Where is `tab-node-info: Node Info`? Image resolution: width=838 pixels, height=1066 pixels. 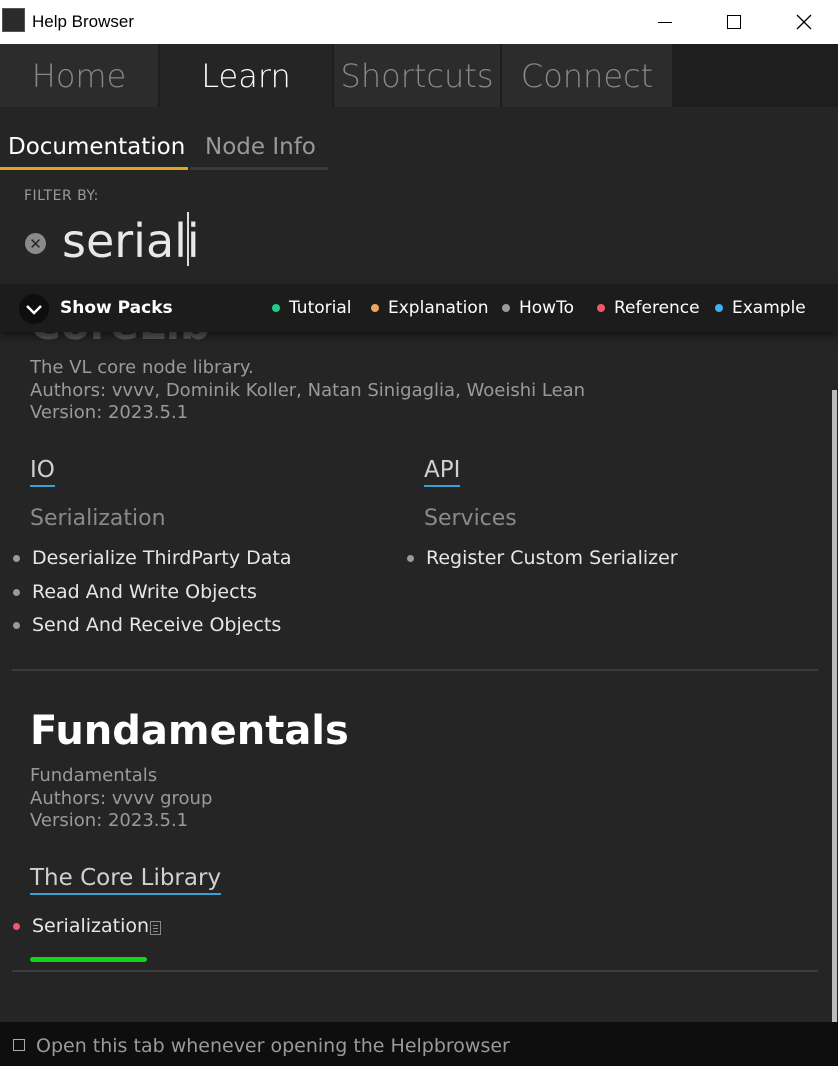
tab-node-info: Node Info is located at coordinates (259, 145).